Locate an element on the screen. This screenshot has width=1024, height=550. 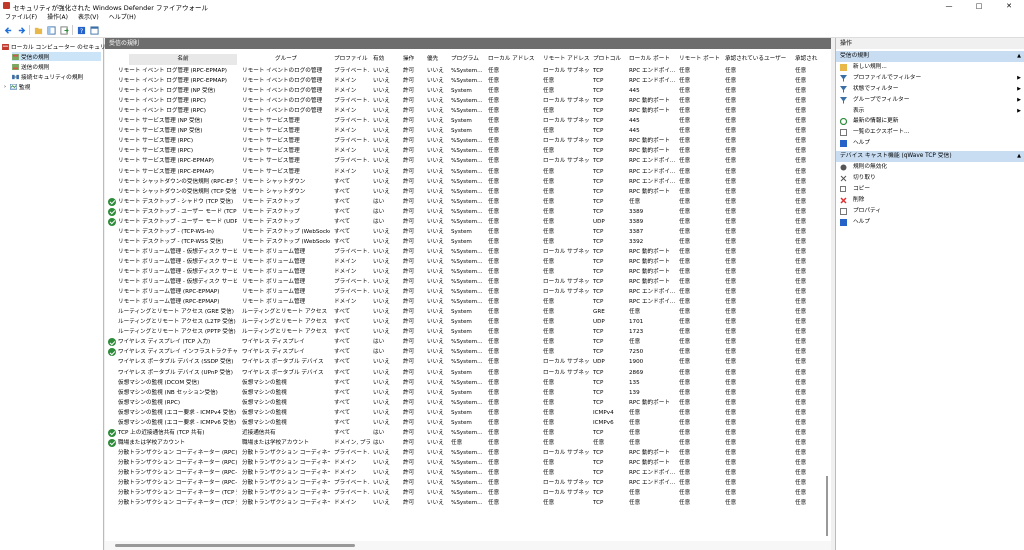
menu-file: ファイル(F) is located at coordinates (21, 17).